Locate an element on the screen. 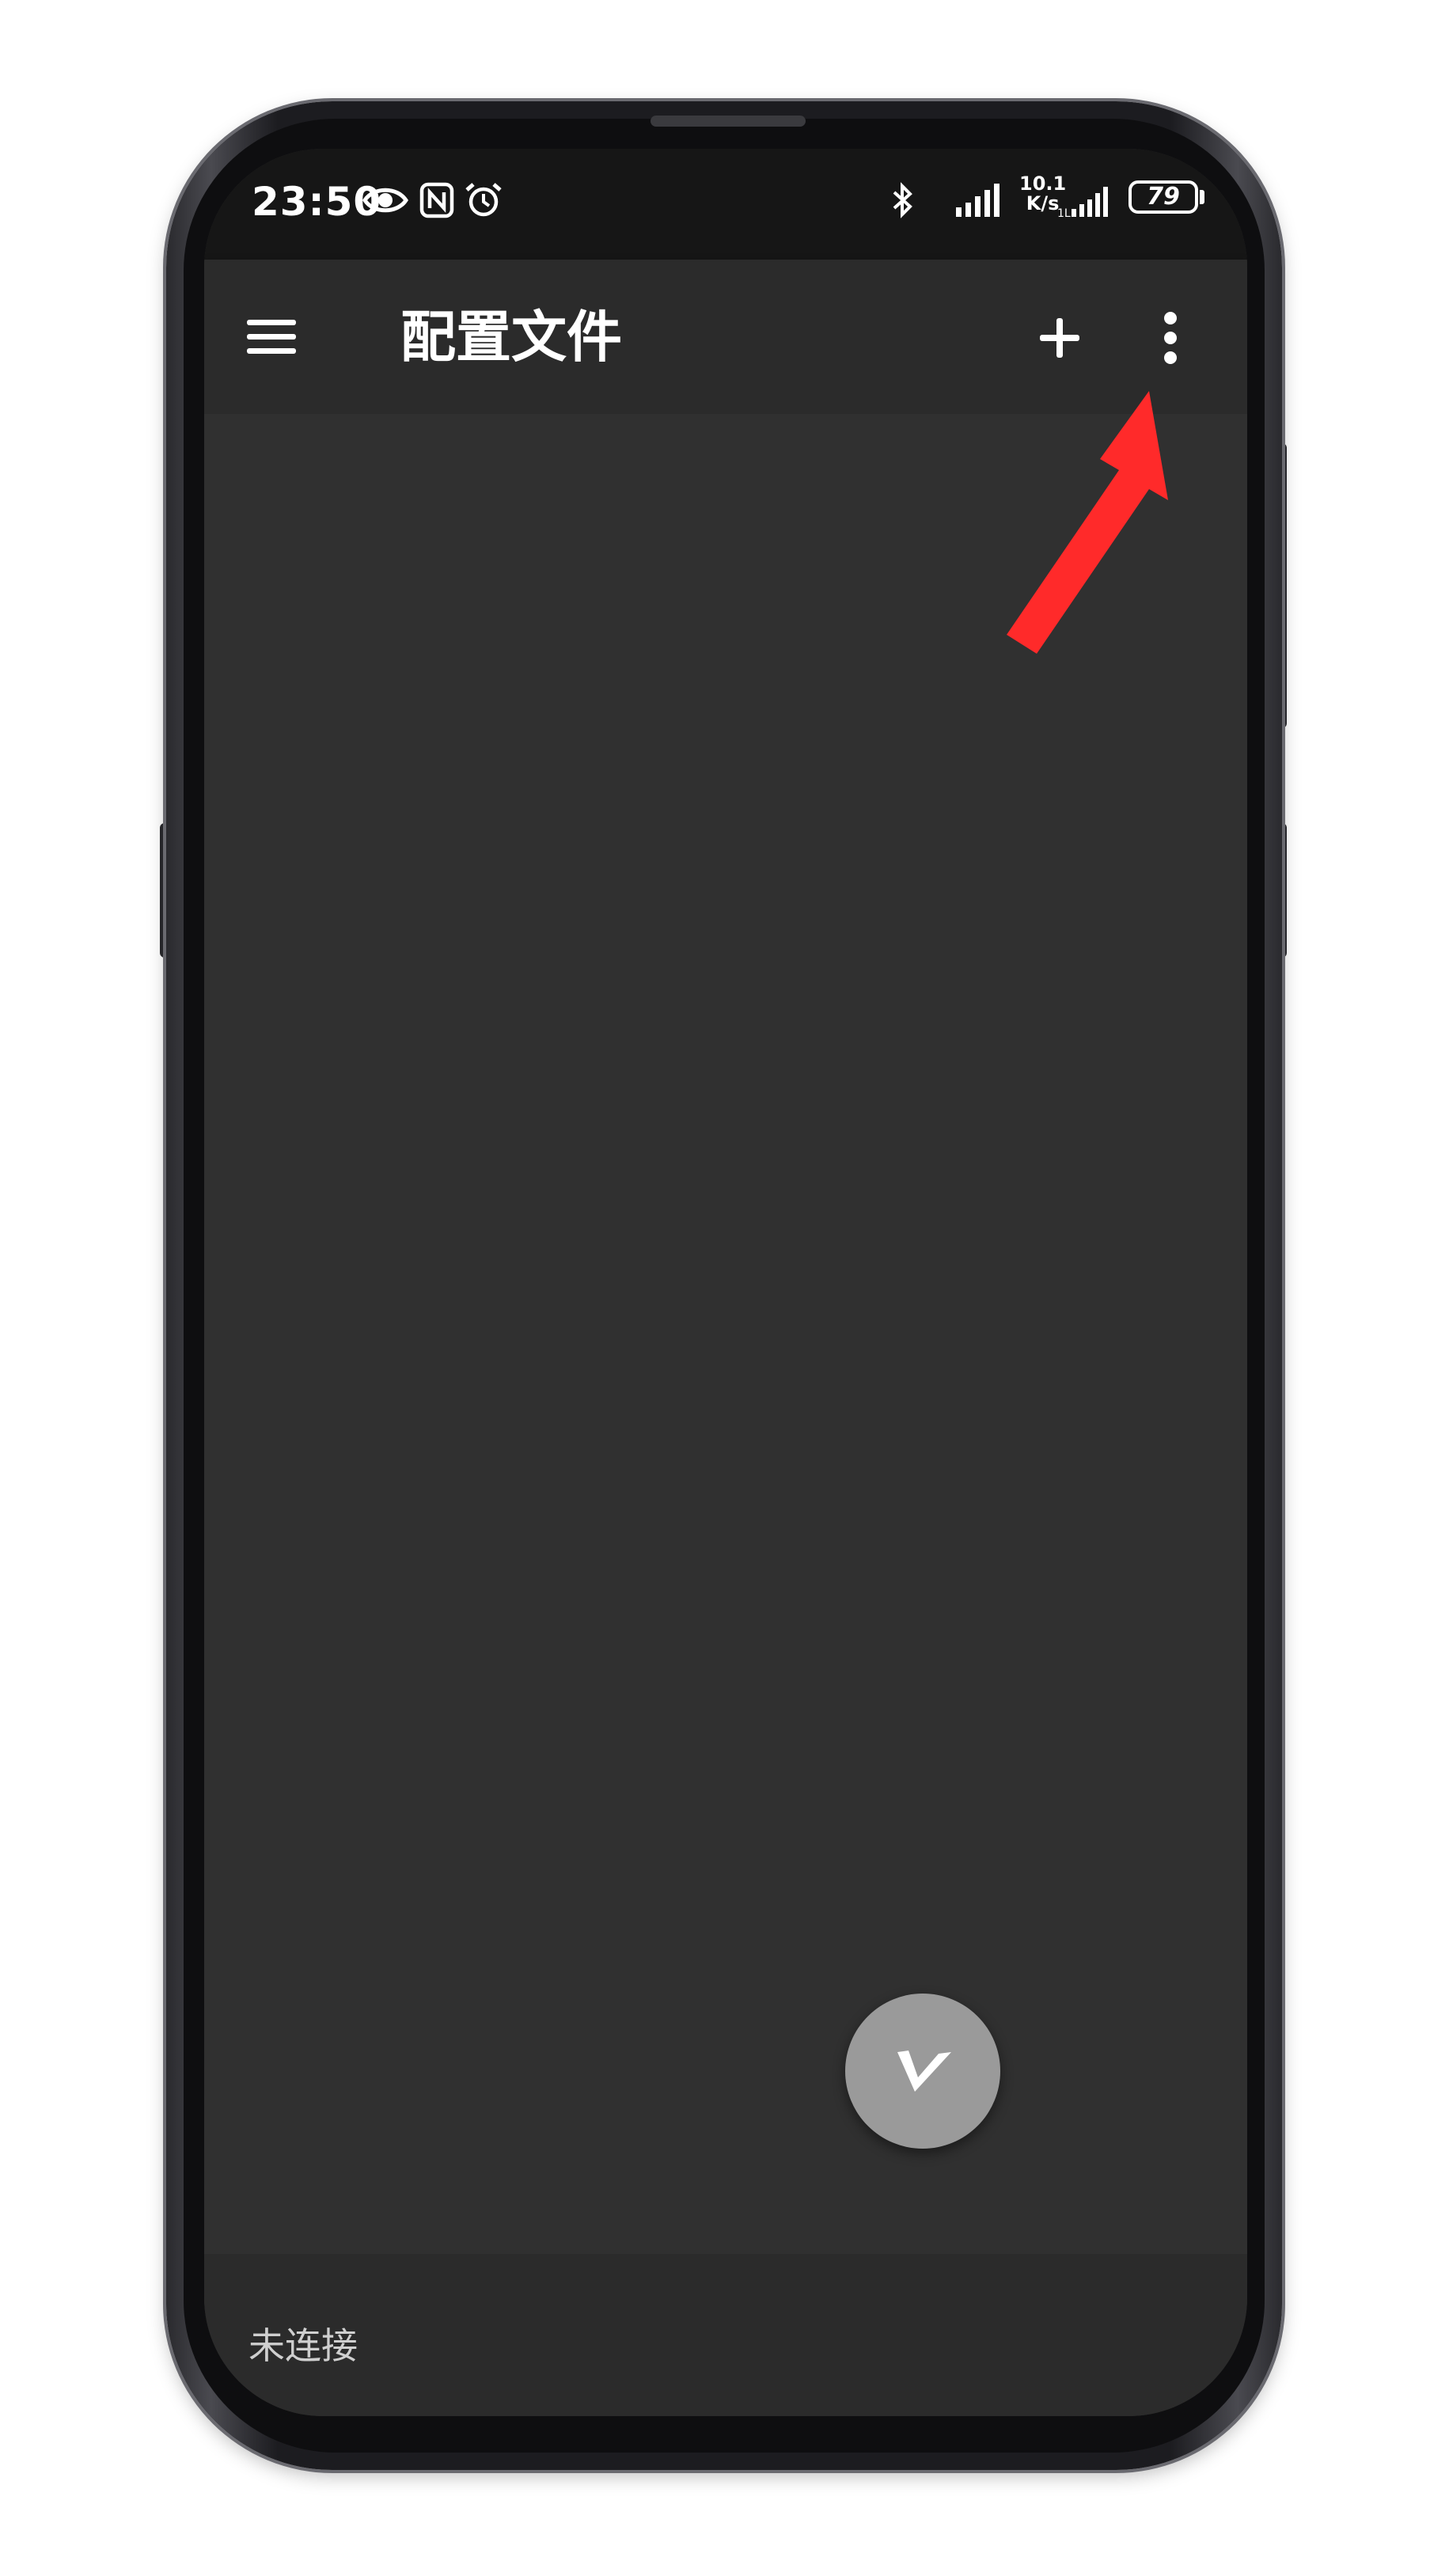 The width and height of the screenshot is (1449, 2576). bottom-status-bar: 未连接 is located at coordinates (725, 2335).